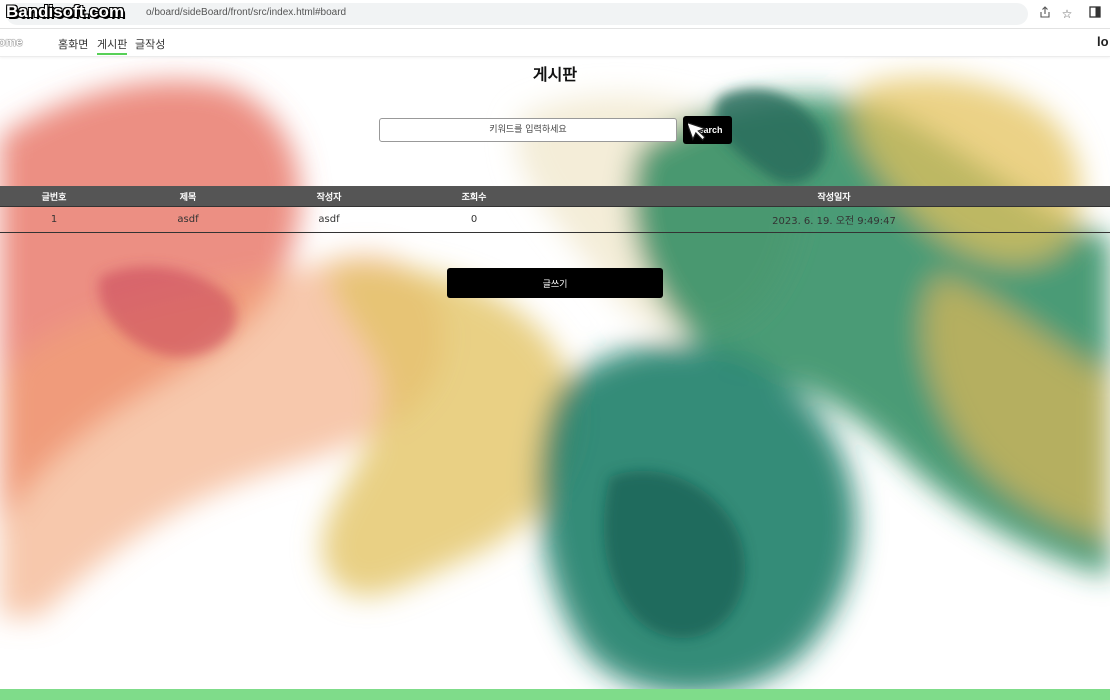  What do you see at coordinates (54, 219) in the screenshot?
I see `post-number: 1` at bounding box center [54, 219].